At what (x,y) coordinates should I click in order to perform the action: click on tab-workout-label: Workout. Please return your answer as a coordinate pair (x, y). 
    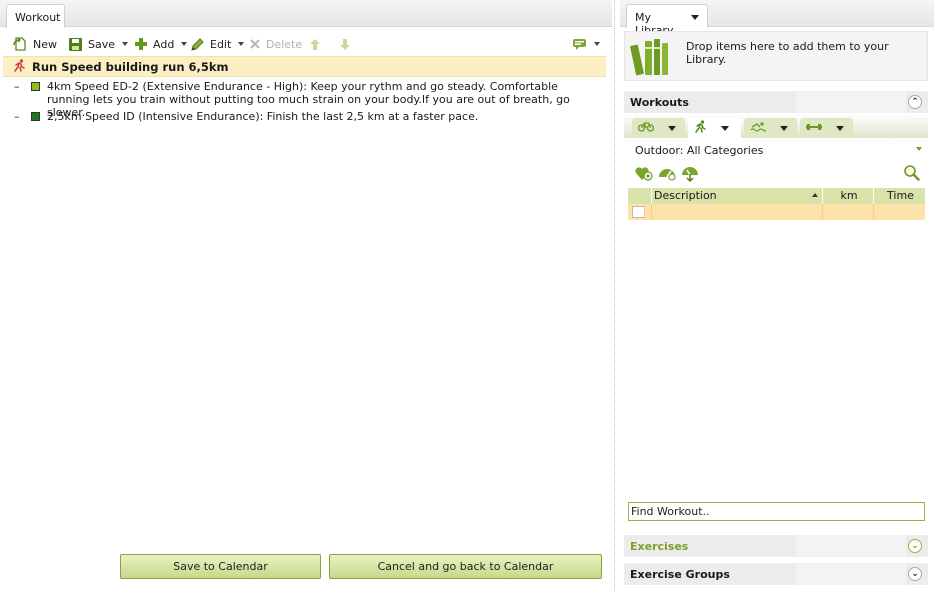
    Looking at the image, I should click on (38, 17).